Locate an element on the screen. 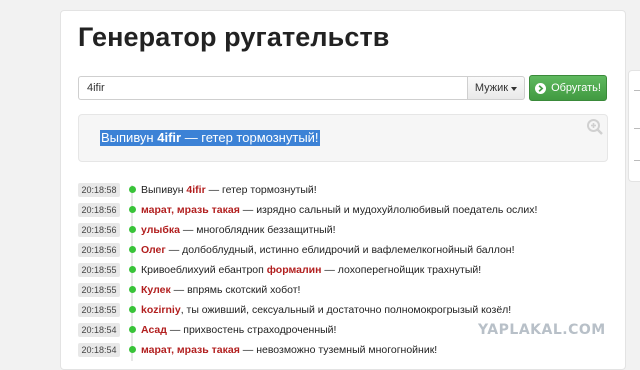  history-name: 4ifir is located at coordinates (196, 190).